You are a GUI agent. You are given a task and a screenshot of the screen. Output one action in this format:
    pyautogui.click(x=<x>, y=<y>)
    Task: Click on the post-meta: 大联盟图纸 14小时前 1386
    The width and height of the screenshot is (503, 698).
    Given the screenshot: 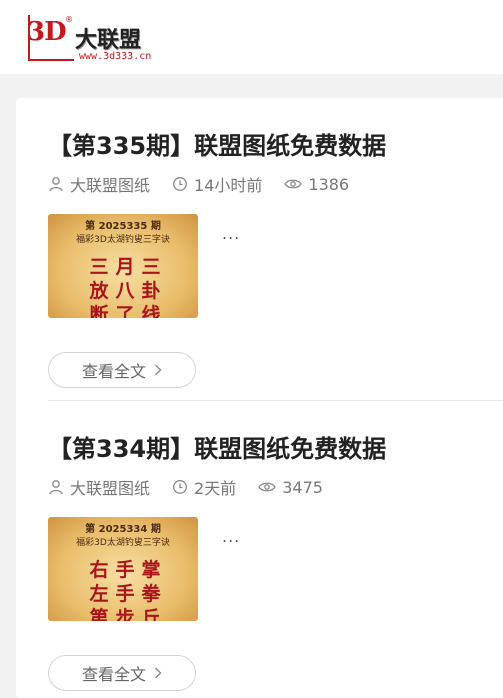 What is the action you would take?
    pyautogui.click(x=209, y=184)
    